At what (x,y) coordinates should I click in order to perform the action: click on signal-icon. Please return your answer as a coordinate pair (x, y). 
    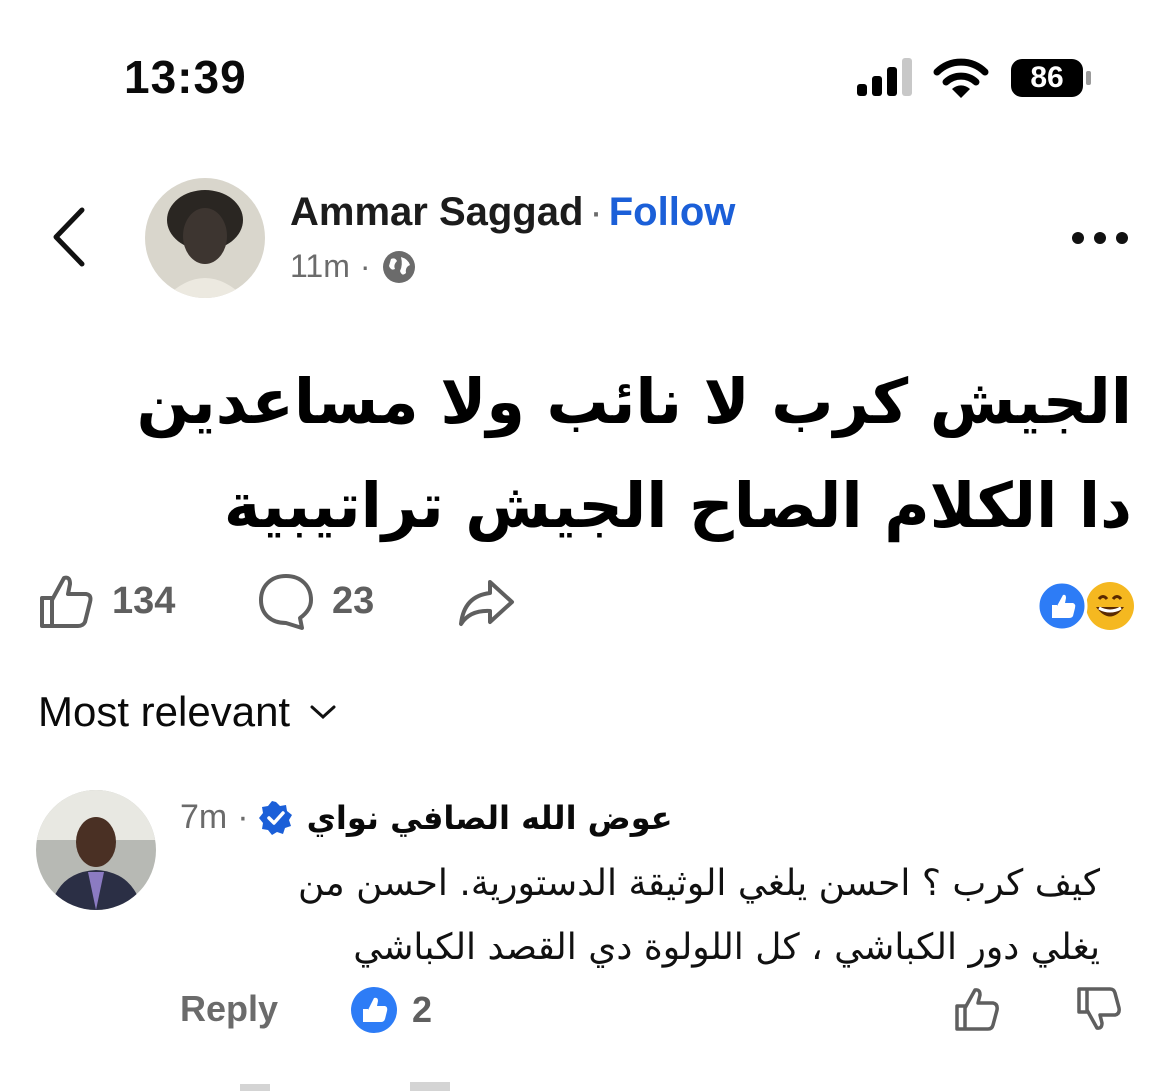
    Looking at the image, I should click on (884, 77).